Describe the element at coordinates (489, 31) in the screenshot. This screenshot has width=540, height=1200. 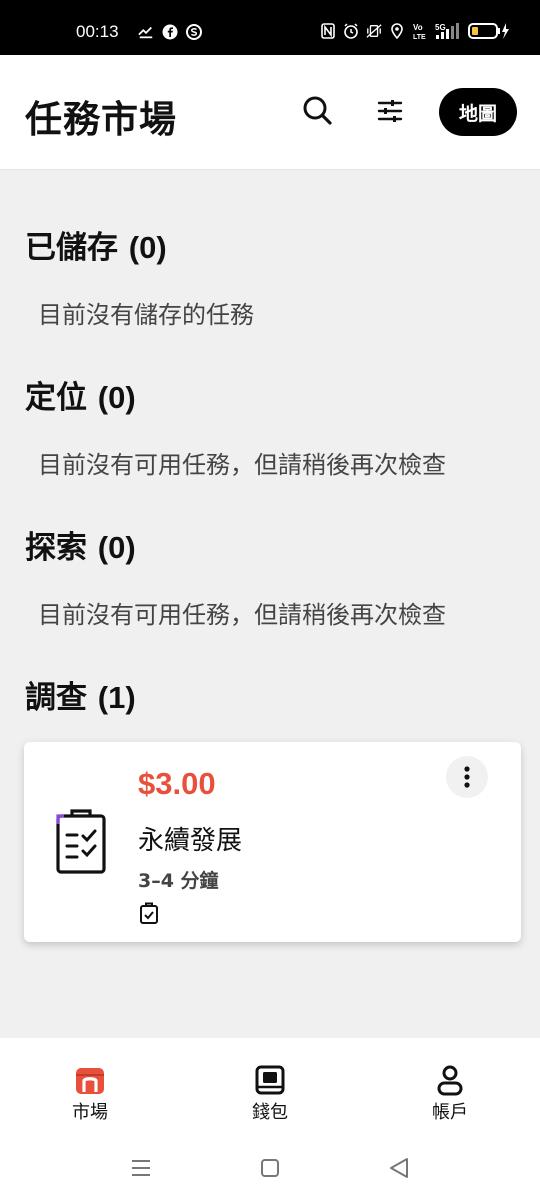
I see `battery-icon` at that location.